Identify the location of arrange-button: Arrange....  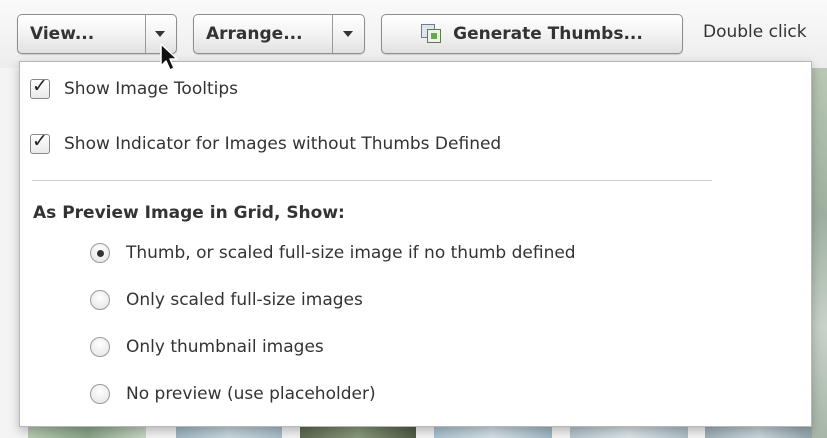
(248, 34).